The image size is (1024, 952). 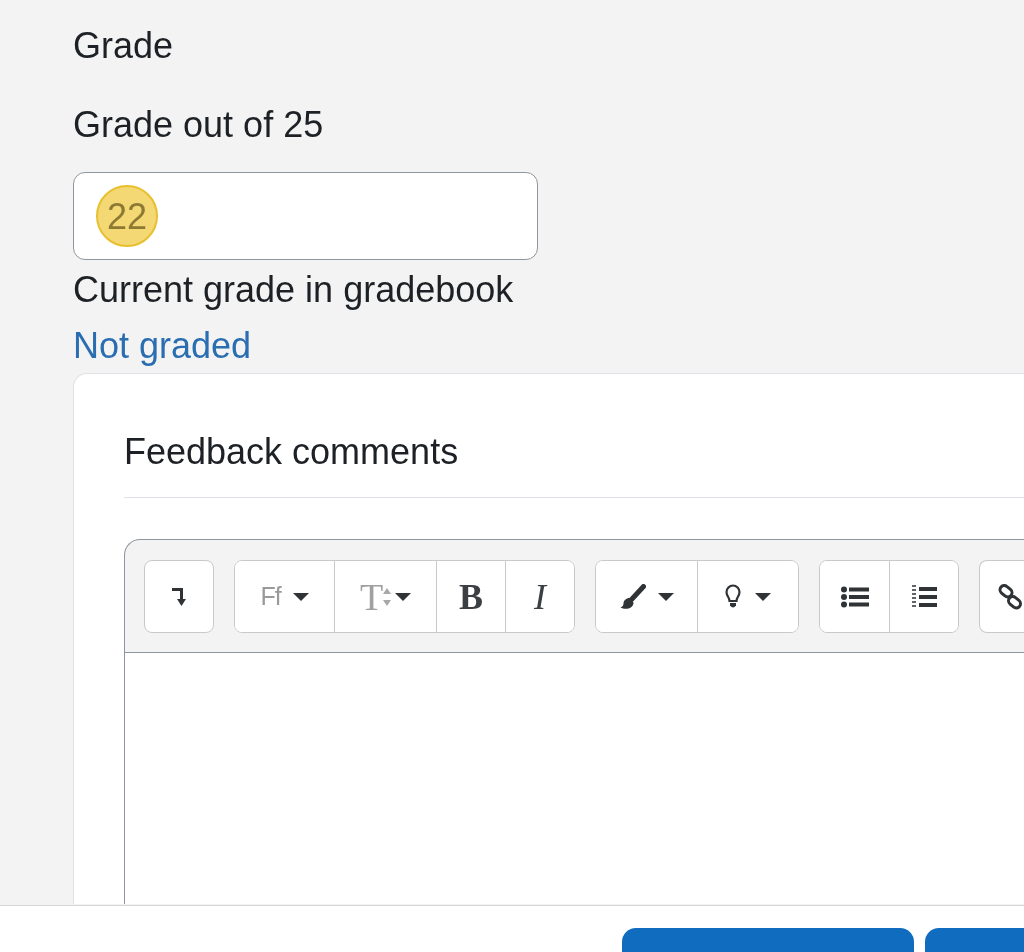 I want to click on arrow-down-icon, so click(x=179, y=596).